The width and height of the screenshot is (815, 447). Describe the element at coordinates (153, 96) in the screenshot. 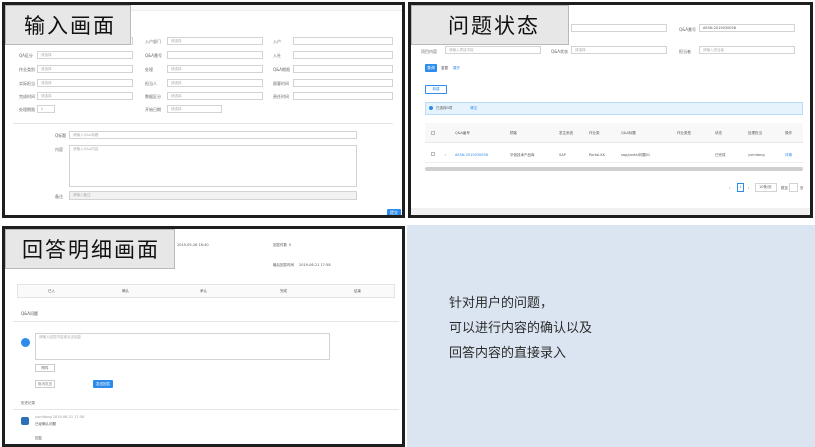

I see `field-label: 数据区分` at that location.